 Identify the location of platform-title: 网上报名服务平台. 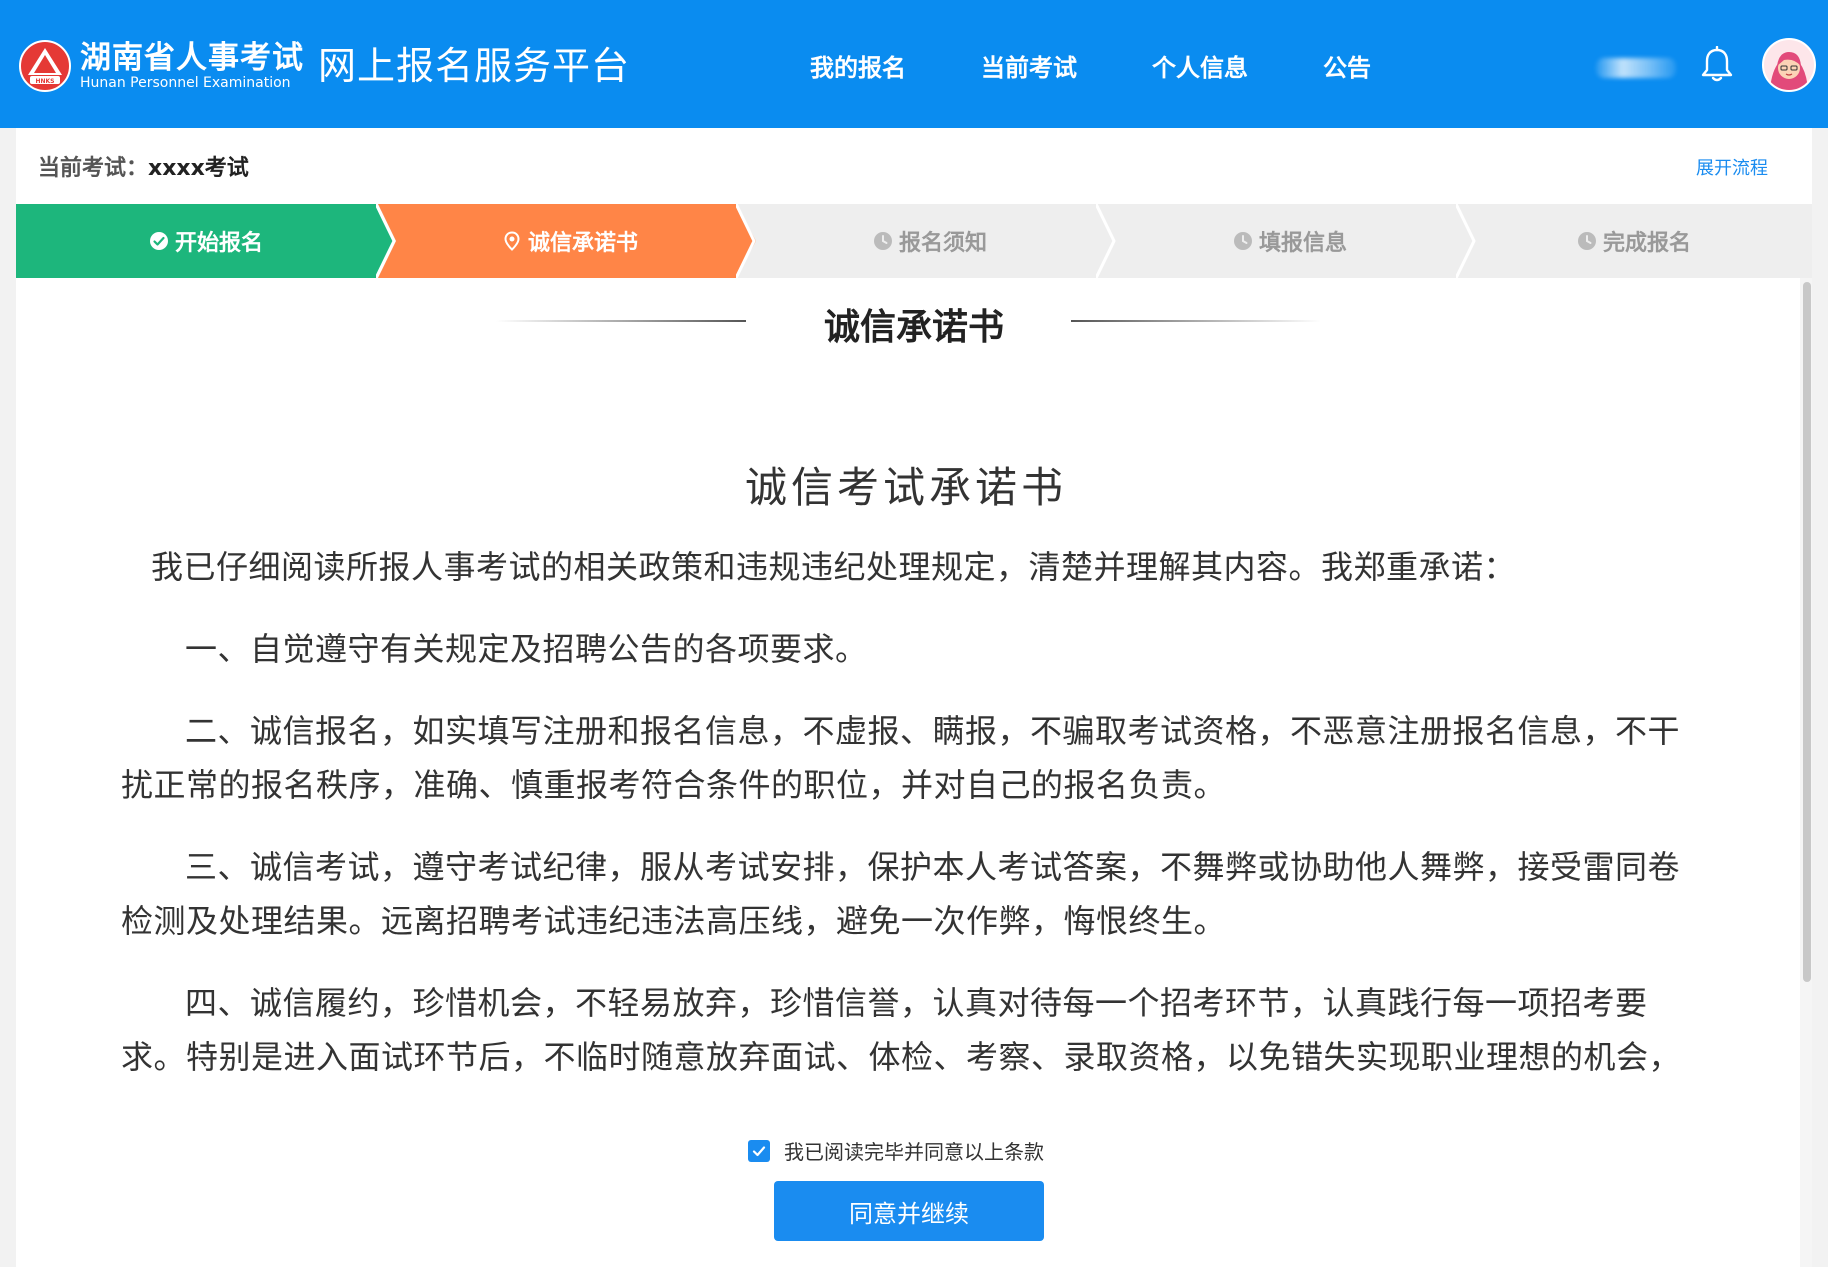
(474, 66).